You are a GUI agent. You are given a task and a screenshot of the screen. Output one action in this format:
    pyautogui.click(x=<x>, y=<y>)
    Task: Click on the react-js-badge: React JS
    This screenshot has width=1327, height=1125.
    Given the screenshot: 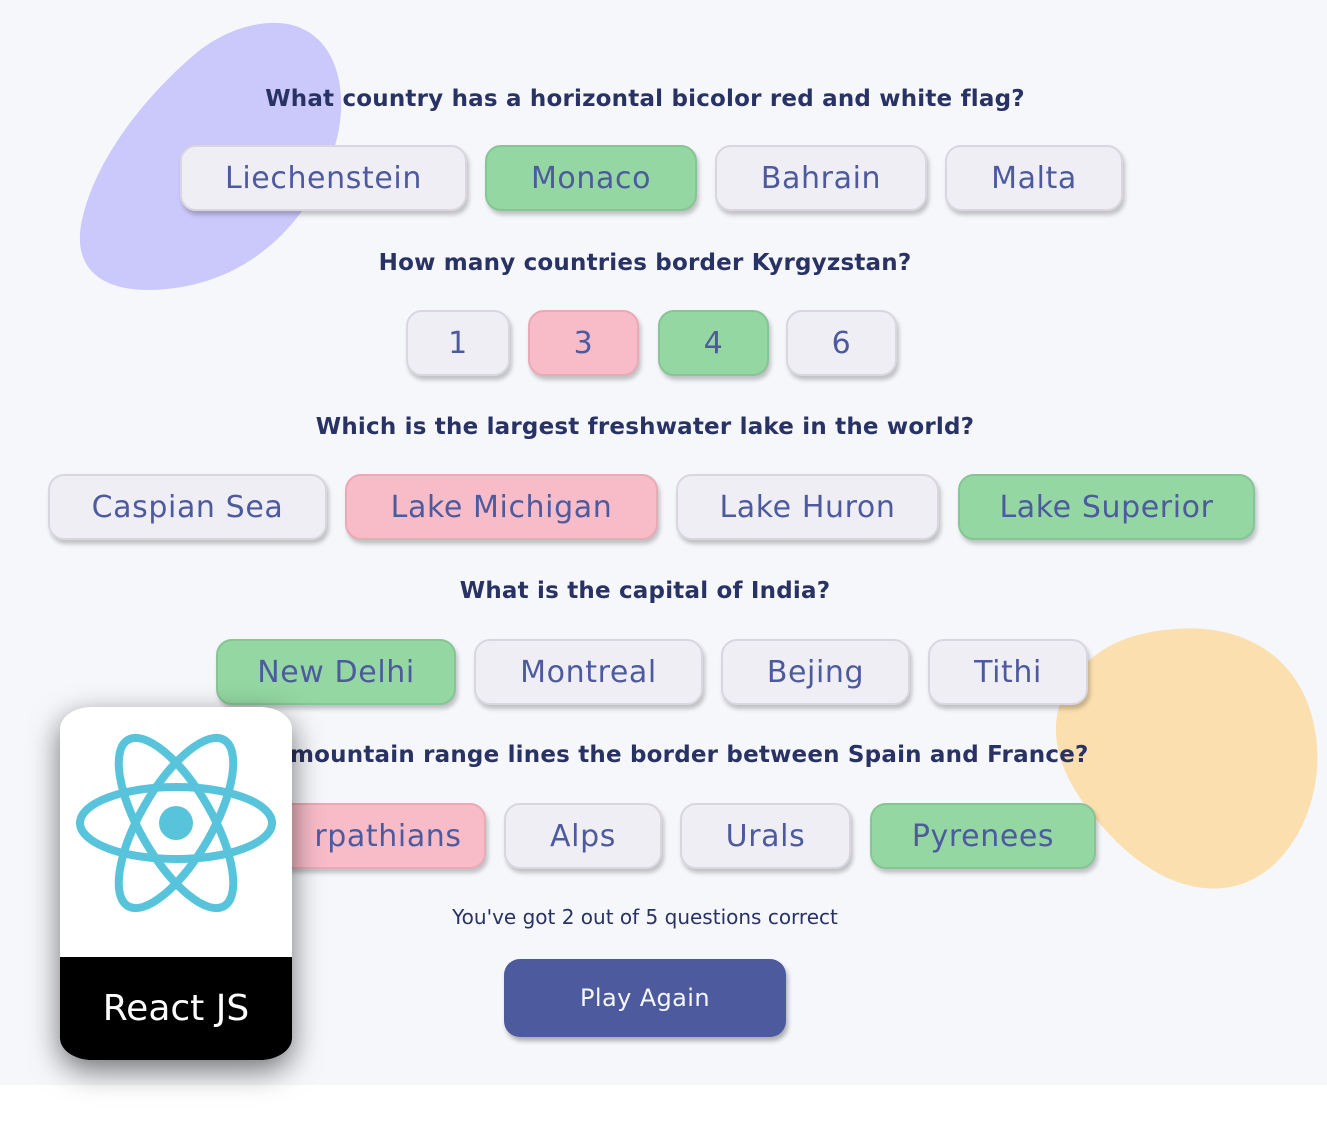 What is the action you would take?
    pyautogui.click(x=176, y=883)
    